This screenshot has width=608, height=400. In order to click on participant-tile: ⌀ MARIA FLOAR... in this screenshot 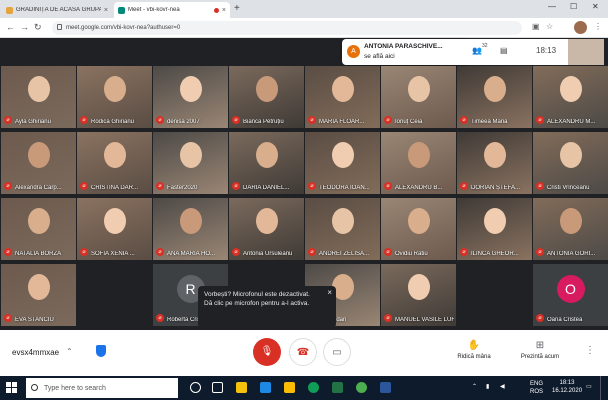, I will do `click(342, 97)`.